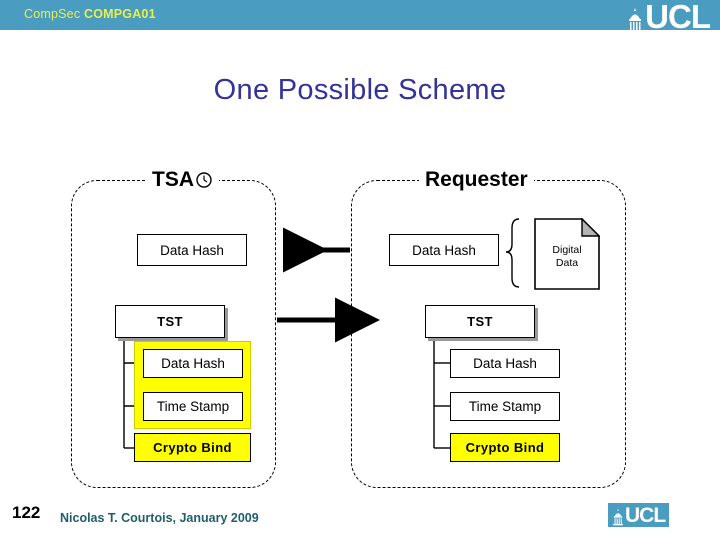 This screenshot has width=720, height=540. What do you see at coordinates (193, 363) in the screenshot?
I see `tsa-inner-data-hash-box: Data Hash` at bounding box center [193, 363].